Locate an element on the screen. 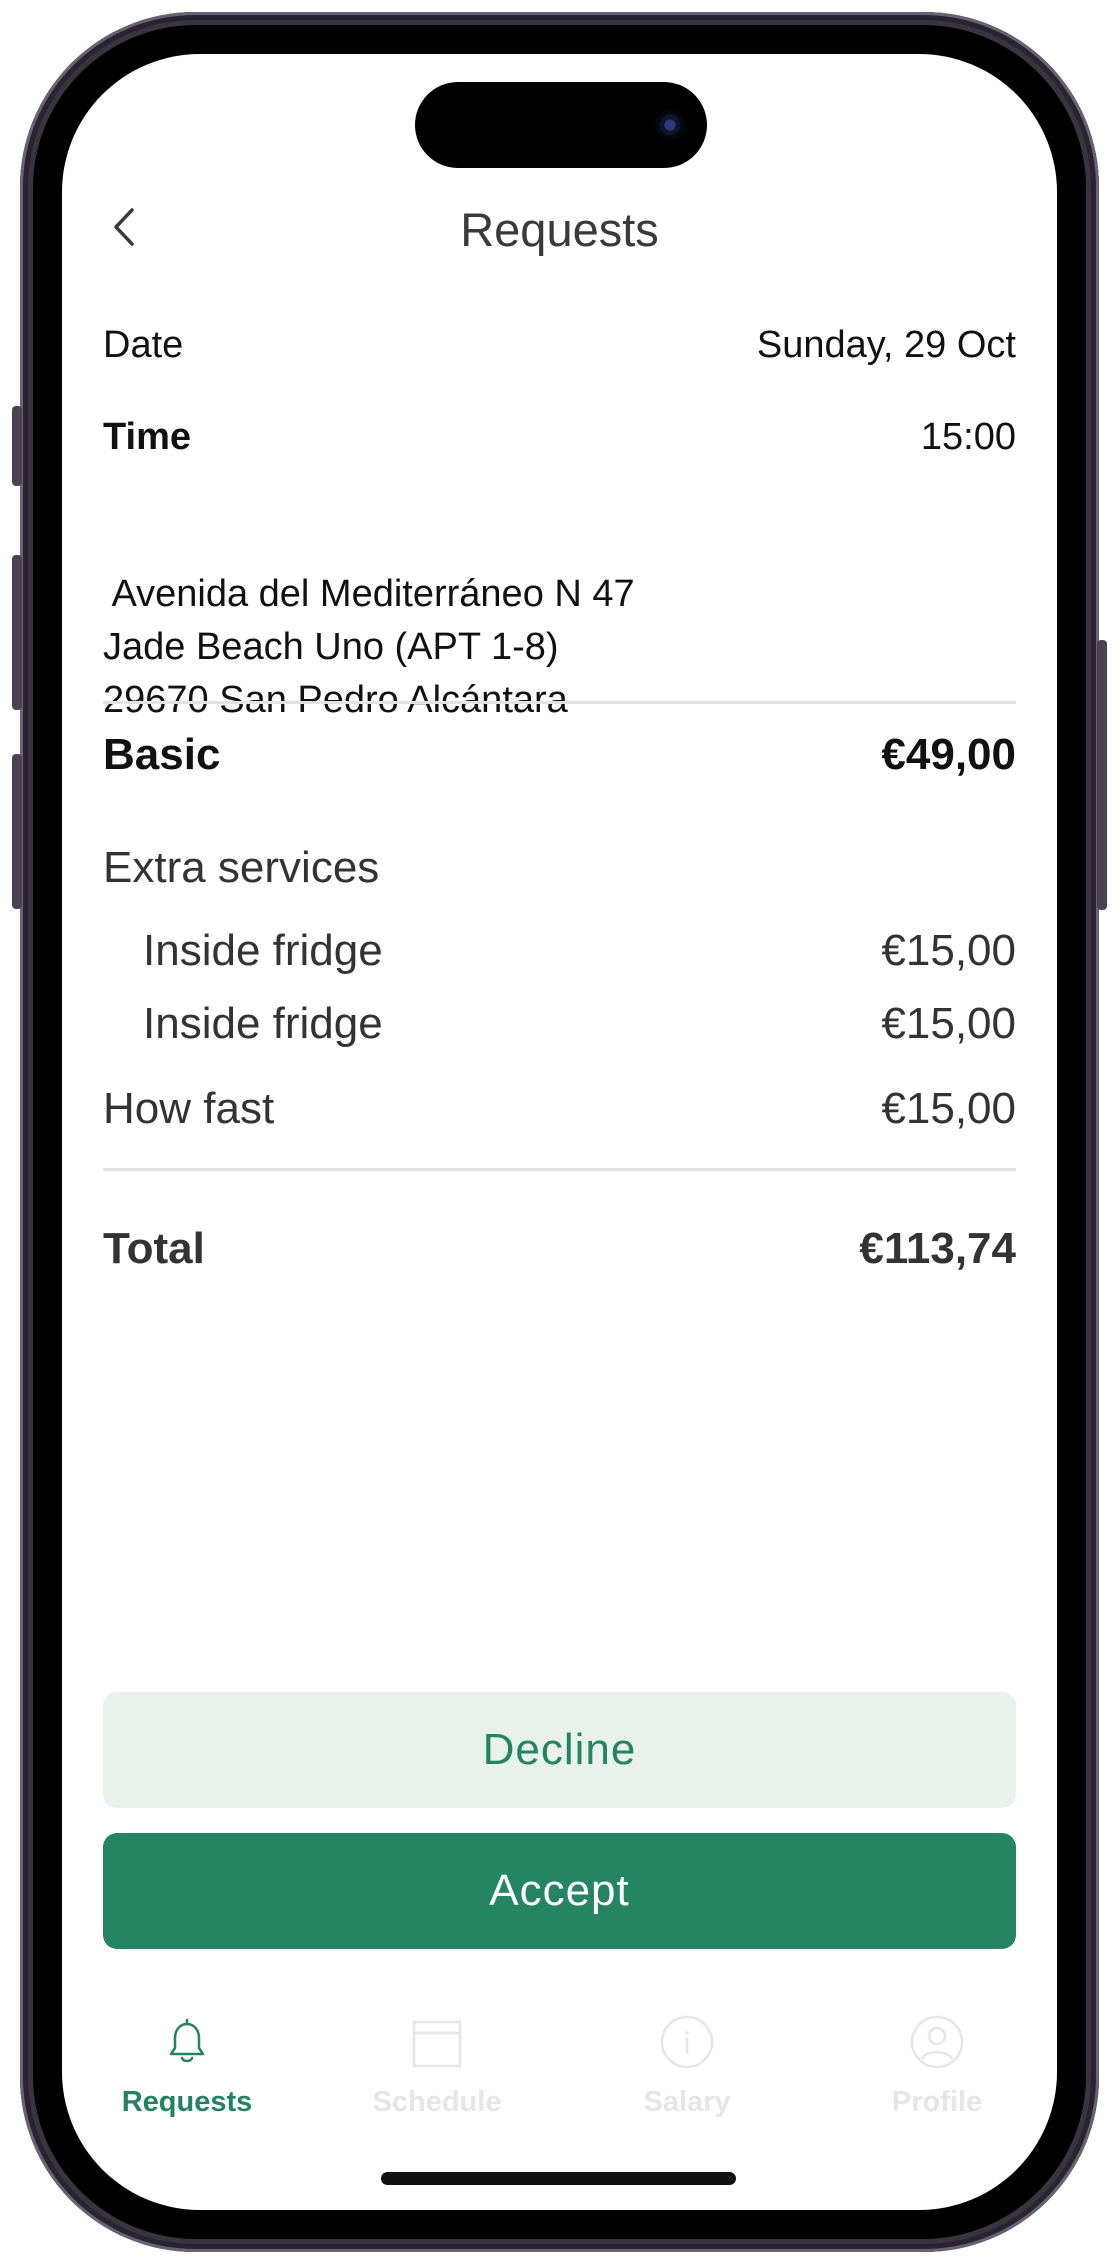 The image size is (1119, 2264). info-icon is located at coordinates (687, 2042).